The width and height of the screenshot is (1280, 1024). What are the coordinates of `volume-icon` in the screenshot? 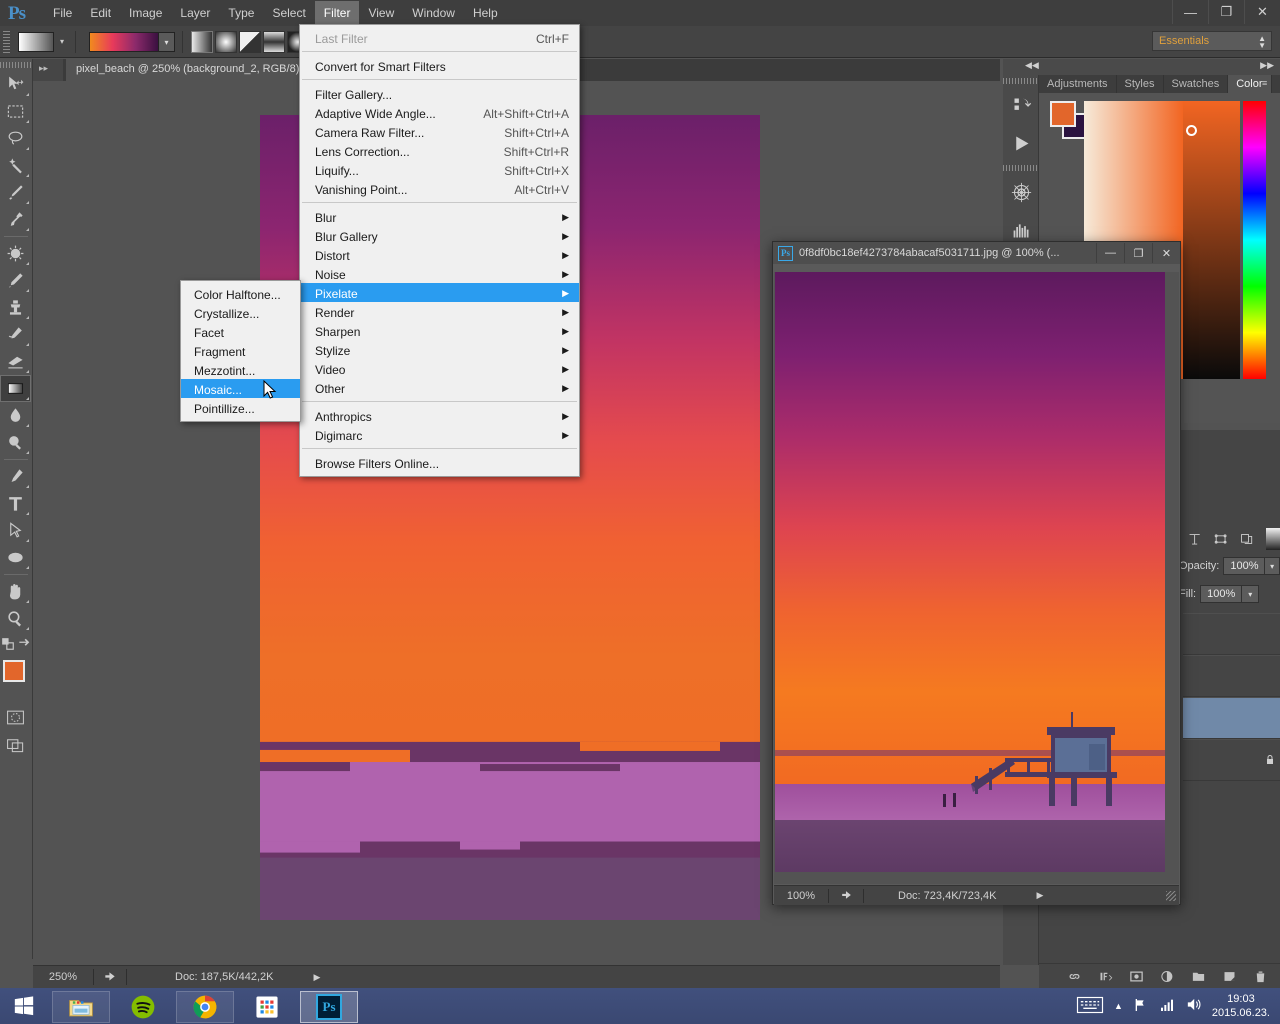 It's located at (1193, 1006).